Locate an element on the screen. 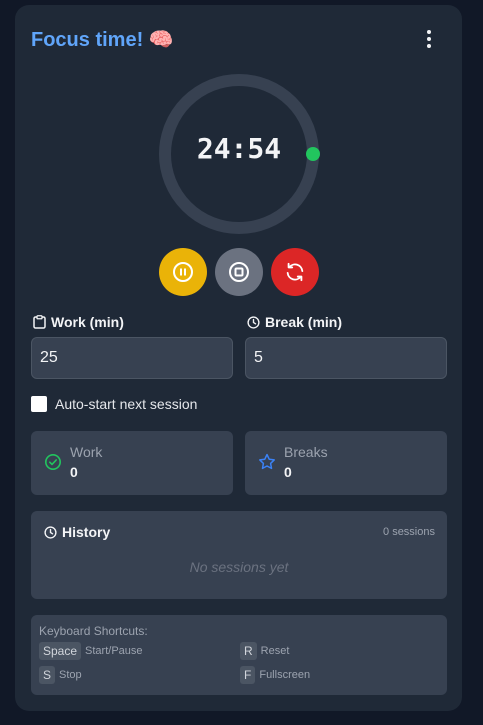  shortcut-description: Start/Pause is located at coordinates (114, 651).